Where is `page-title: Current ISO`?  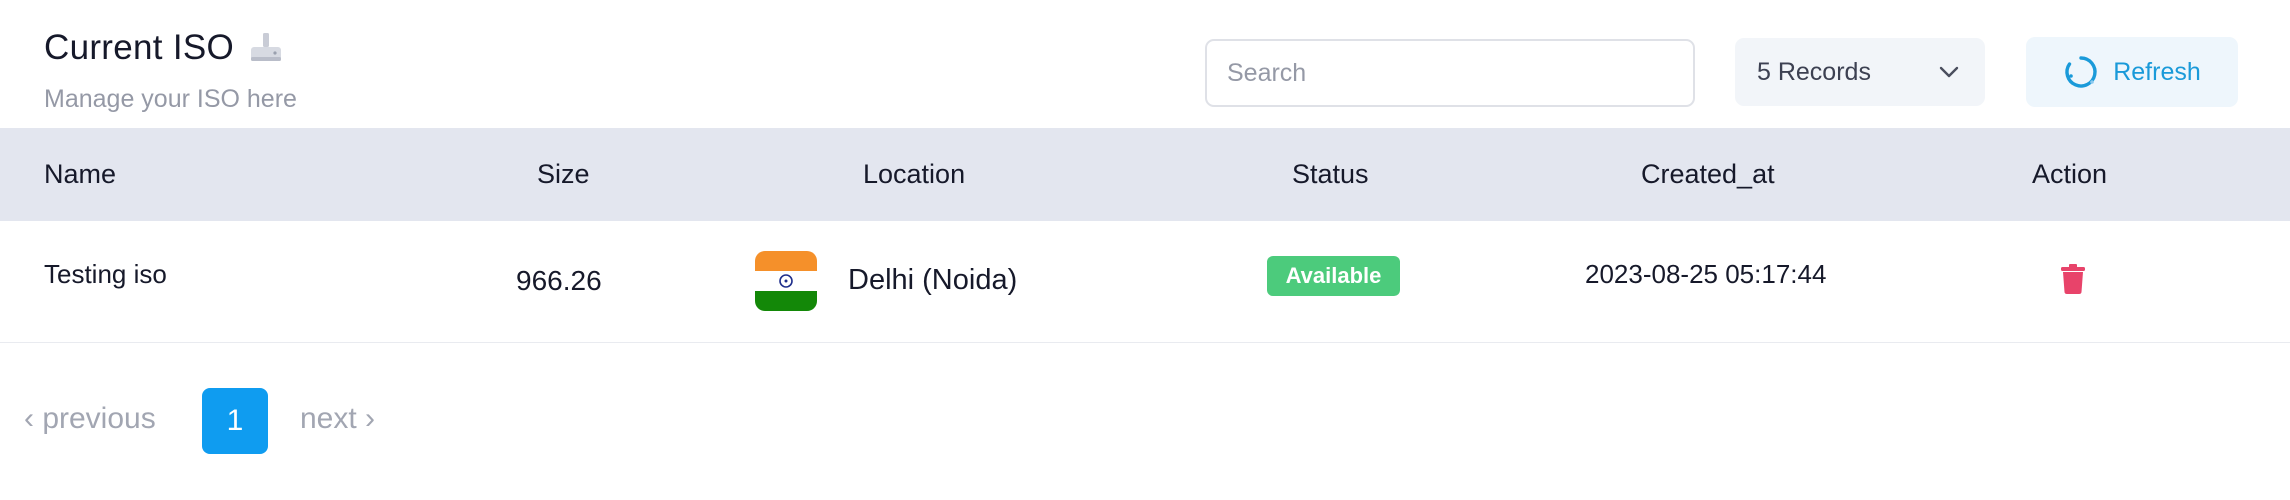
page-title: Current ISO is located at coordinates (139, 47).